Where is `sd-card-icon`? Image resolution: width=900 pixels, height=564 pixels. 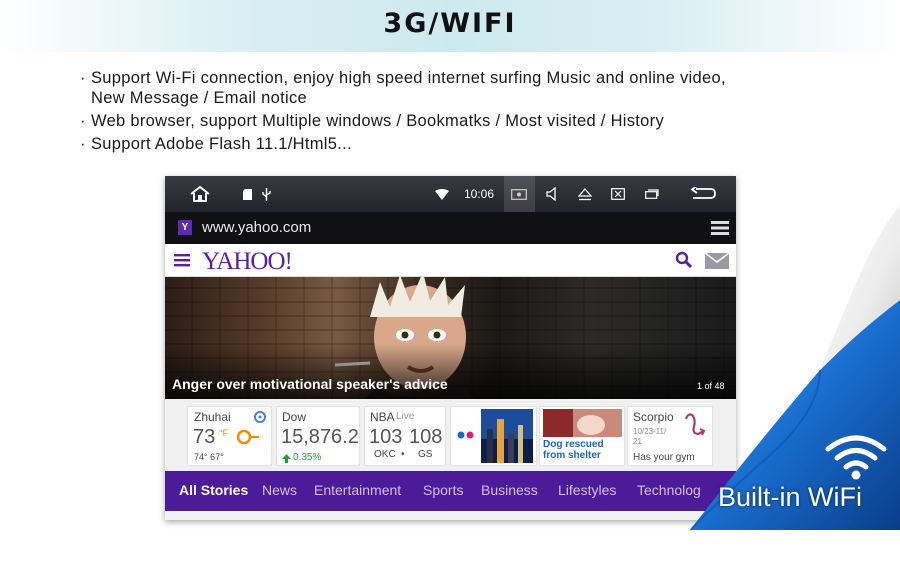 sd-card-icon is located at coordinates (247, 194).